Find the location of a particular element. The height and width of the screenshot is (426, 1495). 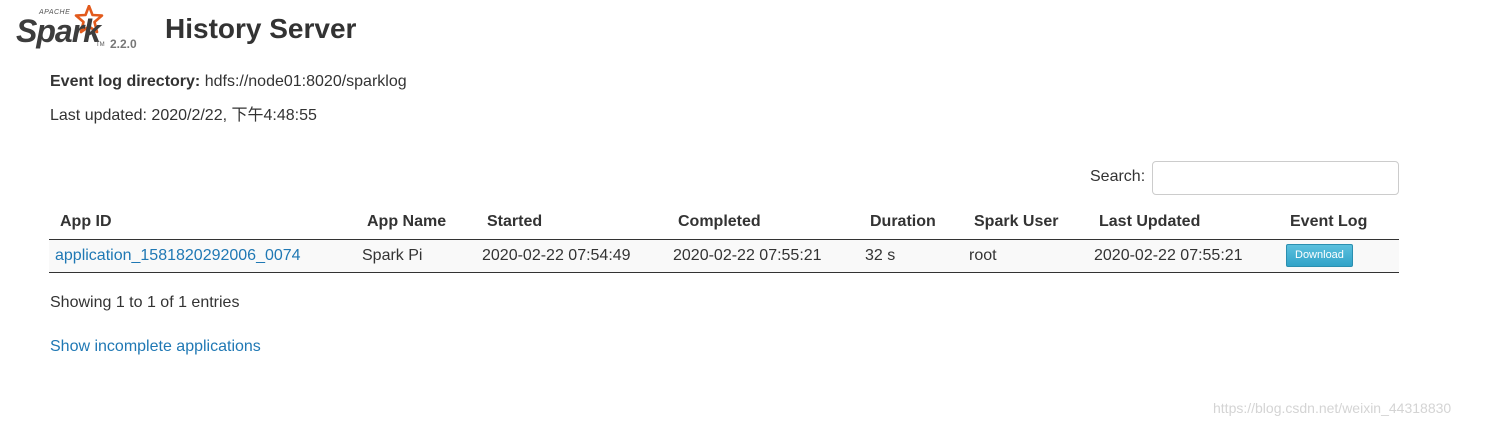

cell-event-log: Download is located at coordinates (1342, 256).